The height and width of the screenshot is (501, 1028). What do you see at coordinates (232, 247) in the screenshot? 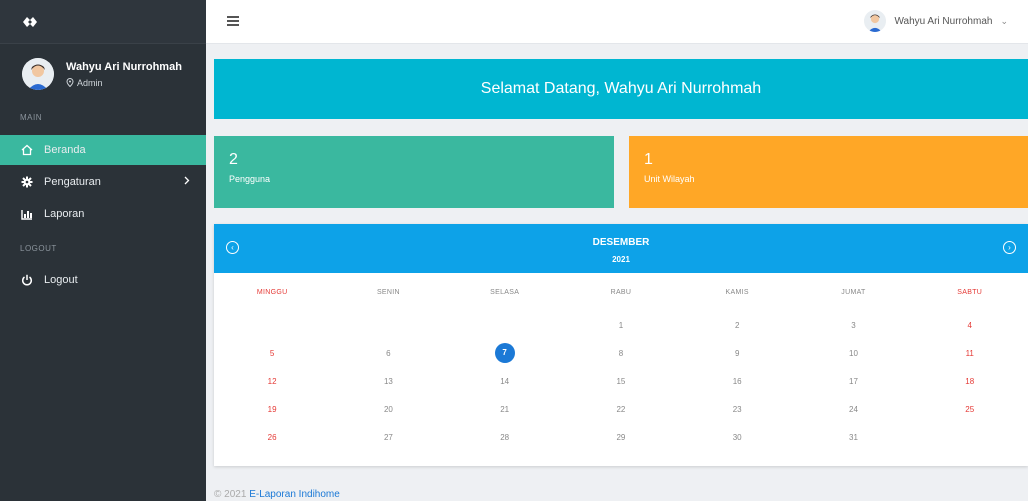
I see `chevron-left-icon: ‹` at bounding box center [232, 247].